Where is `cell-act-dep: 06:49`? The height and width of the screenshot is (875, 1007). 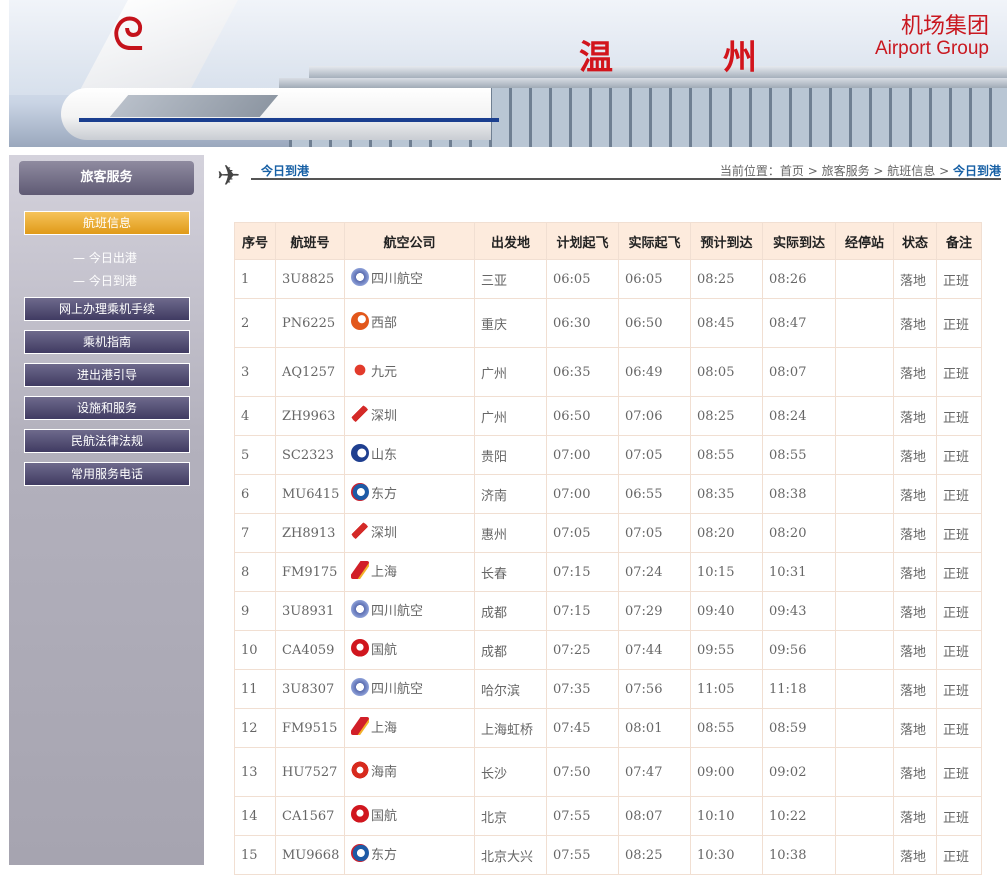 cell-act-dep: 06:49 is located at coordinates (654, 372).